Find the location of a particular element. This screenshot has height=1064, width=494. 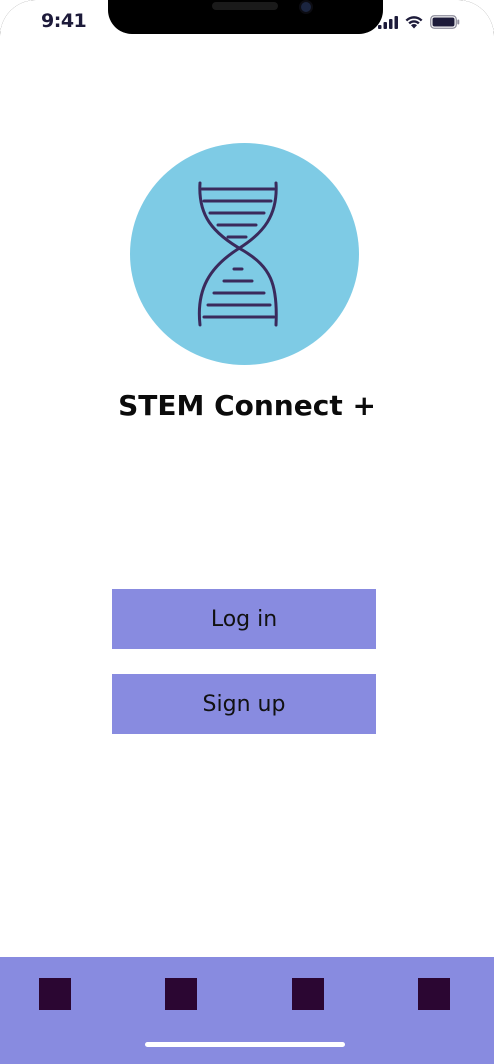

speaker-grille is located at coordinates (245, 6).